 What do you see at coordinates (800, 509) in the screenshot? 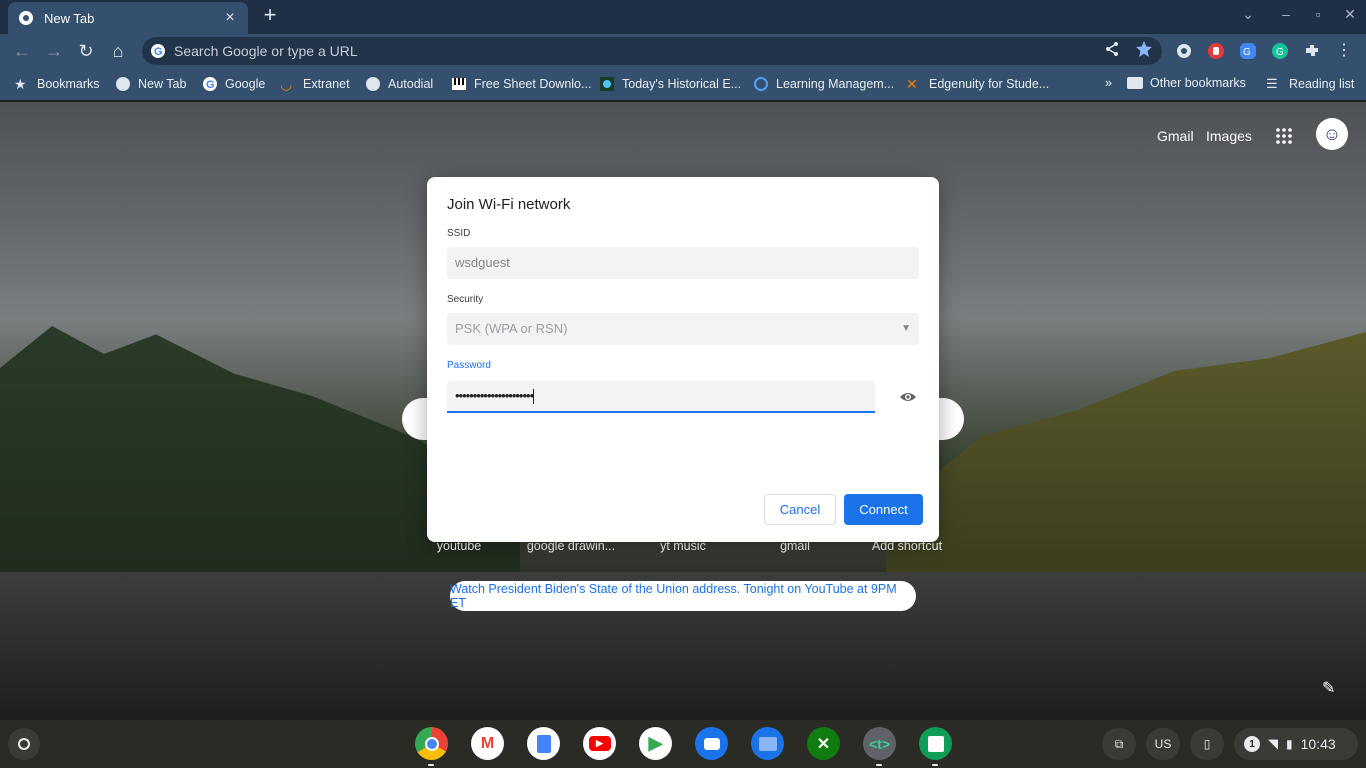
I see `cancel-button: Cancel` at bounding box center [800, 509].